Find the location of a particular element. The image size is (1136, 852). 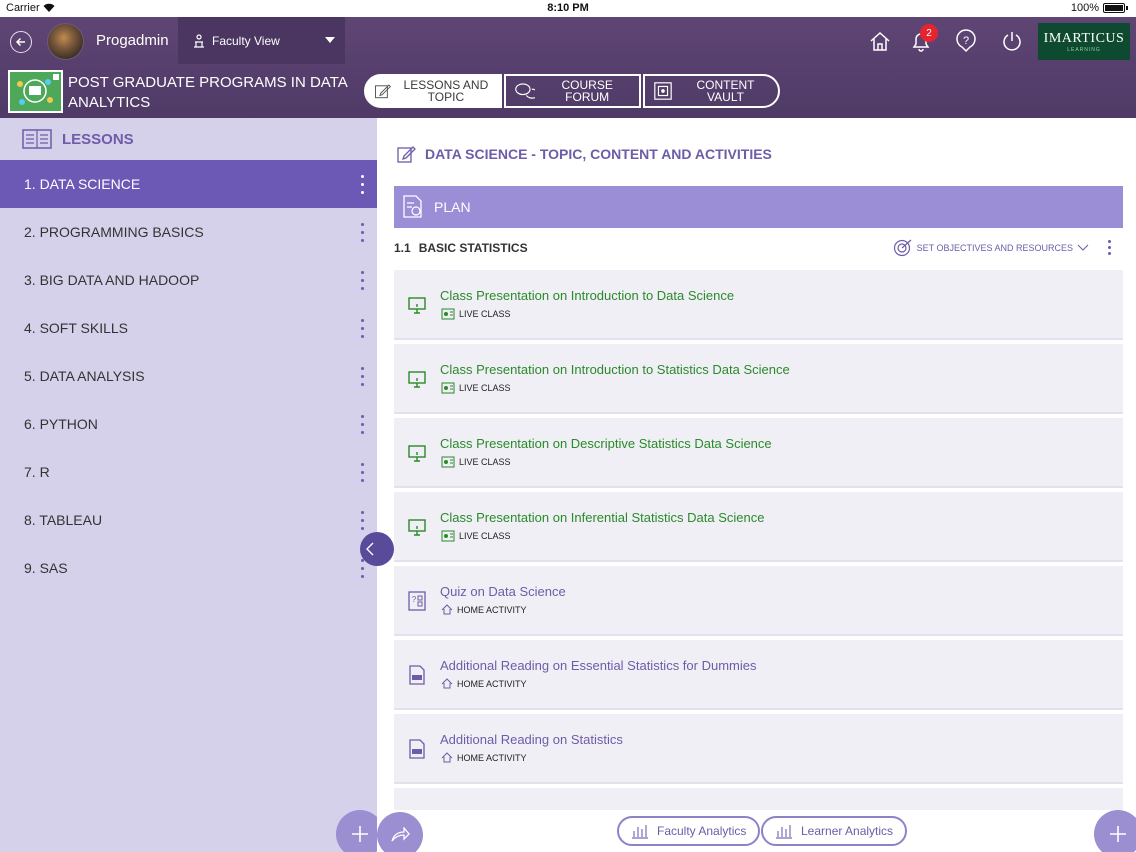

plan-section-header: PLAN is located at coordinates (758, 207).